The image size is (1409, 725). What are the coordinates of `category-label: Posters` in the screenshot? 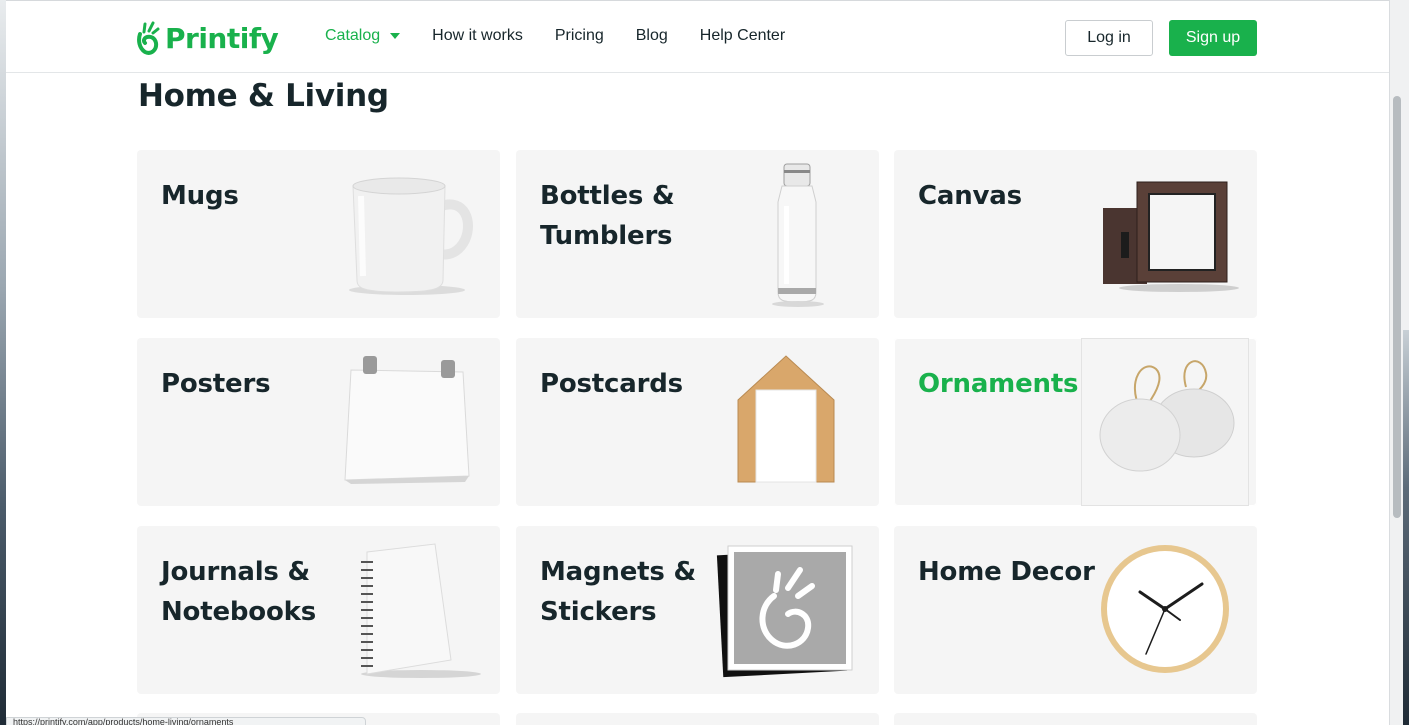 It's located at (216, 384).